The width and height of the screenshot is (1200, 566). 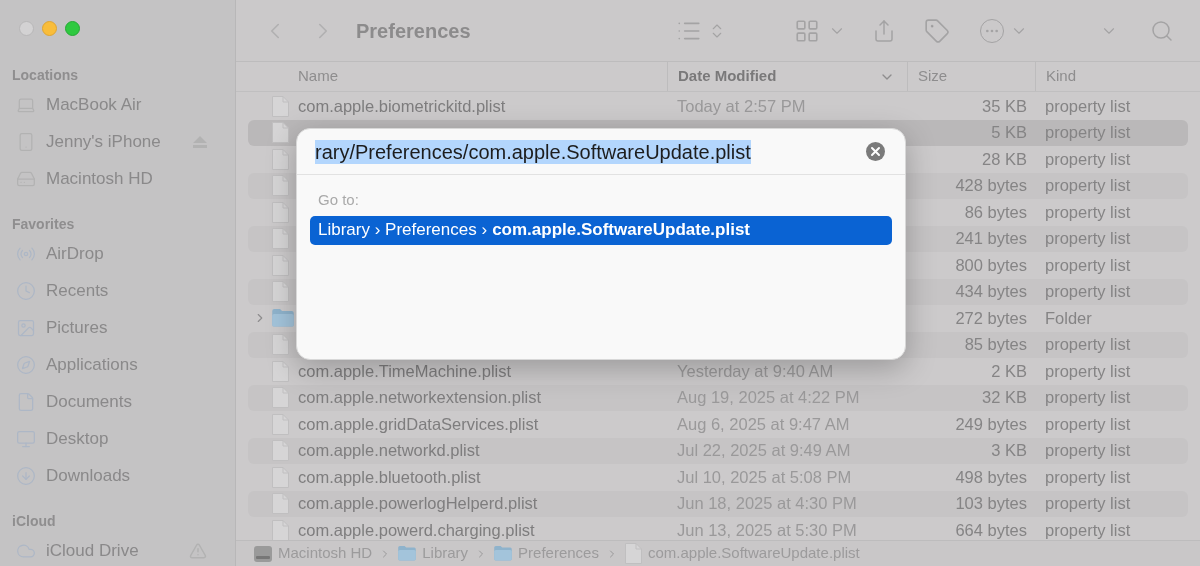 I want to click on file-name: com.apple.gridDataServices.plist, so click(x=418, y=424).